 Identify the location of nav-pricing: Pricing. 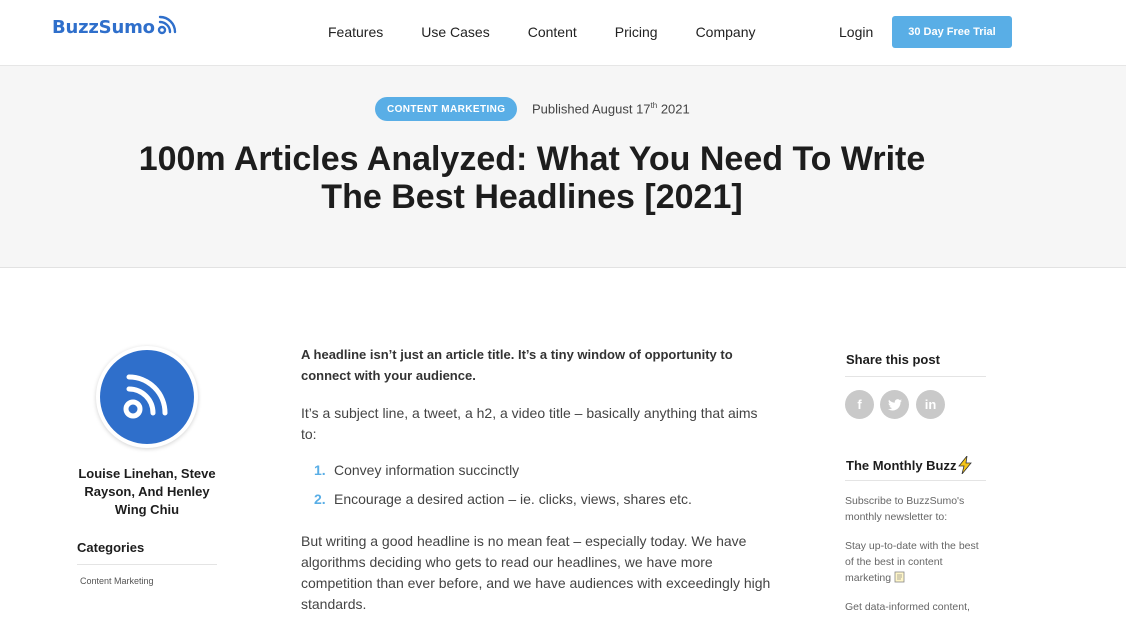
(636, 32).